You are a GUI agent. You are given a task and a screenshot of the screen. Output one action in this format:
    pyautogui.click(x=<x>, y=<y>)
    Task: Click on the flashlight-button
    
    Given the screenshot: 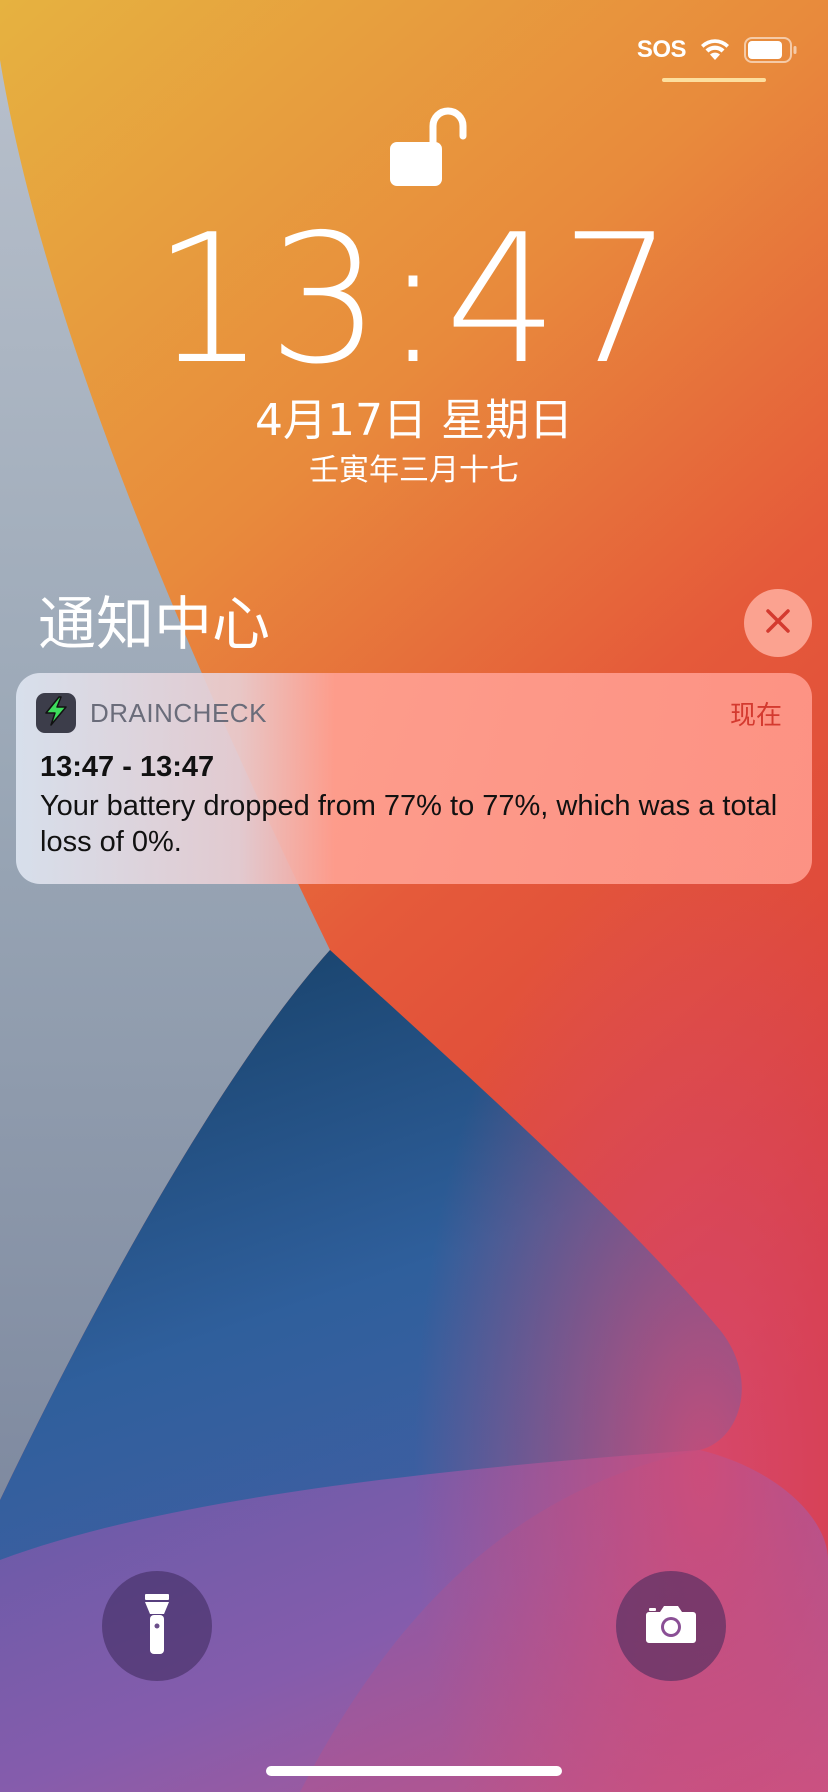 What is the action you would take?
    pyautogui.click(x=157, y=1626)
    